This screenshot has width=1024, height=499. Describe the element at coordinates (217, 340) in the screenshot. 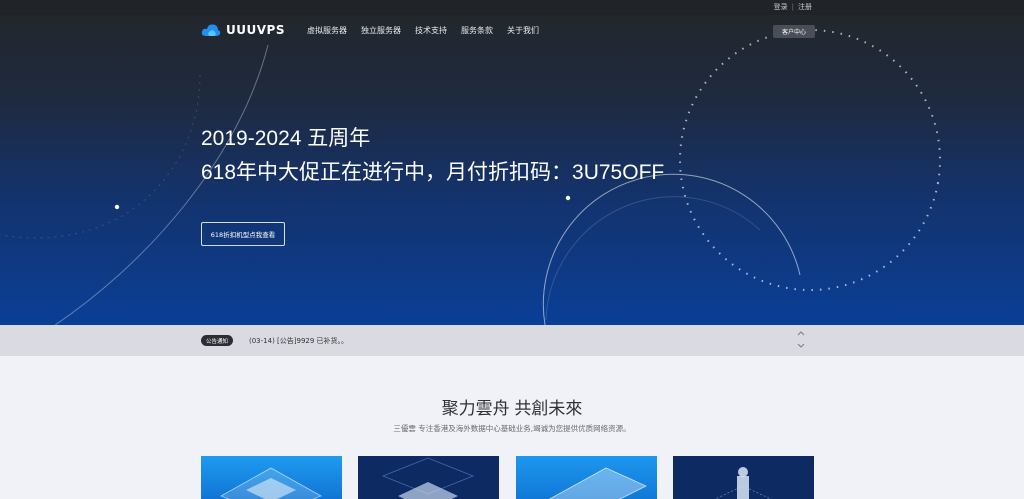

I see `announcement-badge: 公告通知` at that location.